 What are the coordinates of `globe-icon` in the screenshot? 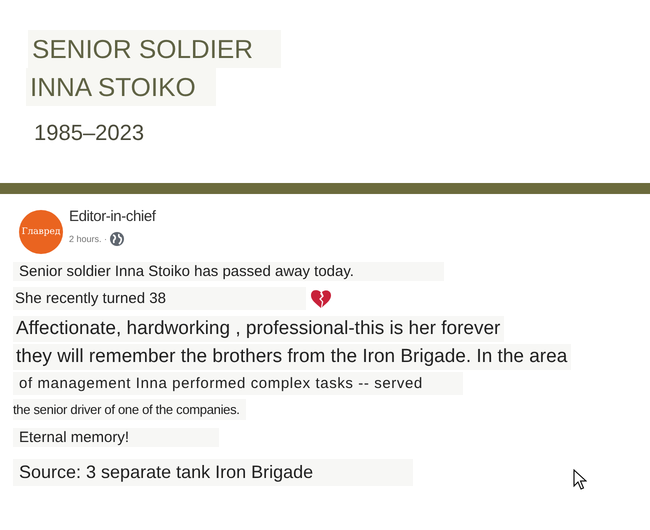 It's located at (117, 239).